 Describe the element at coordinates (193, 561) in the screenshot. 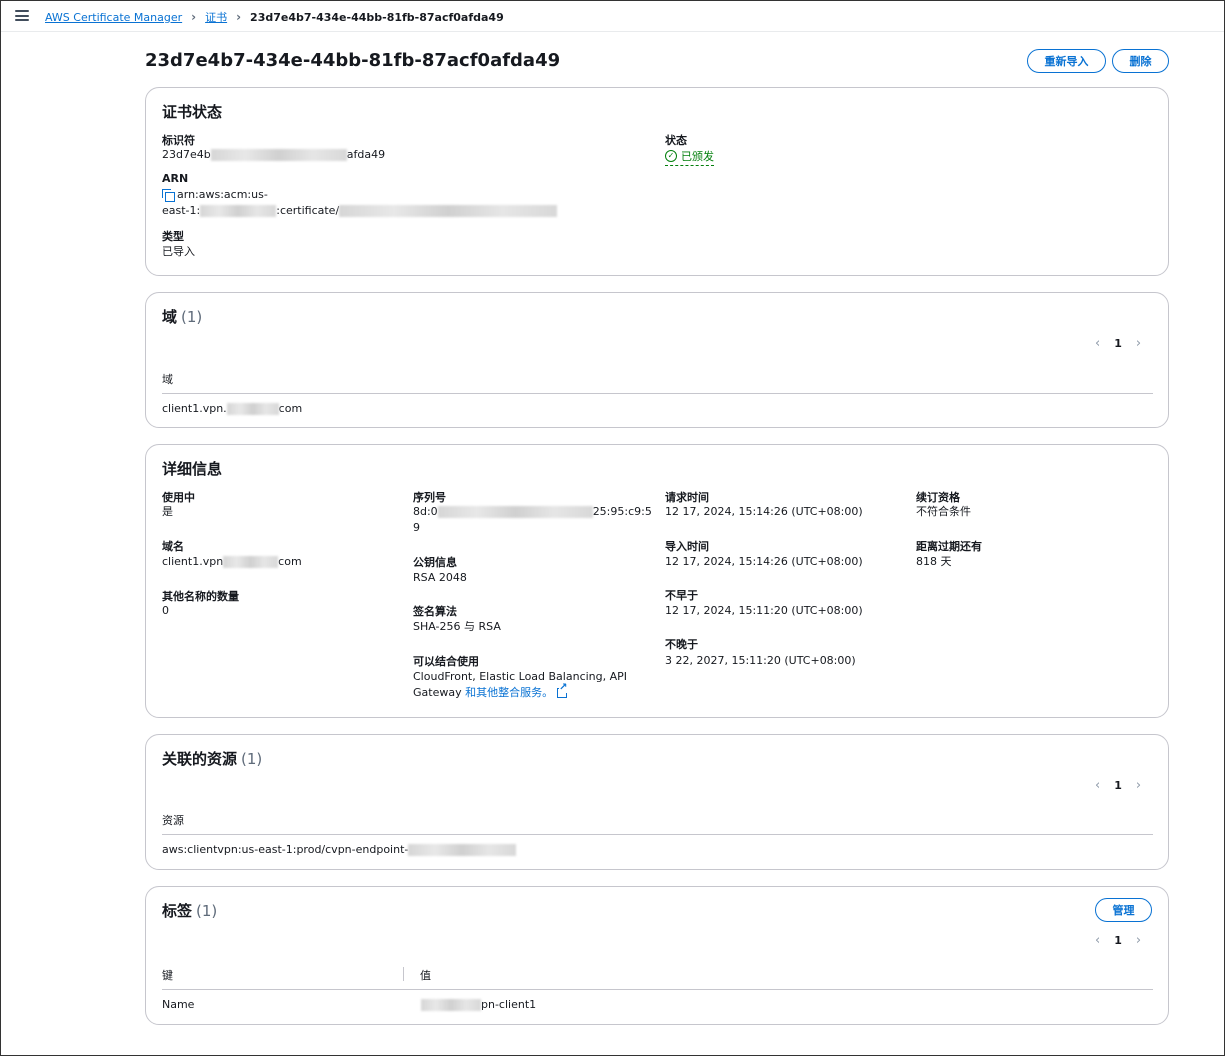

I see `domain-prefix: client1.vpn` at that location.